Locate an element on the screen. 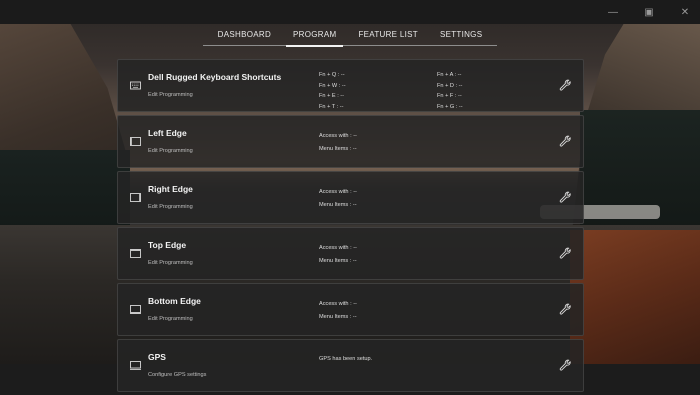 The width and height of the screenshot is (700, 395). shortcut-fn-g: Fn + G : -- is located at coordinates (450, 106).